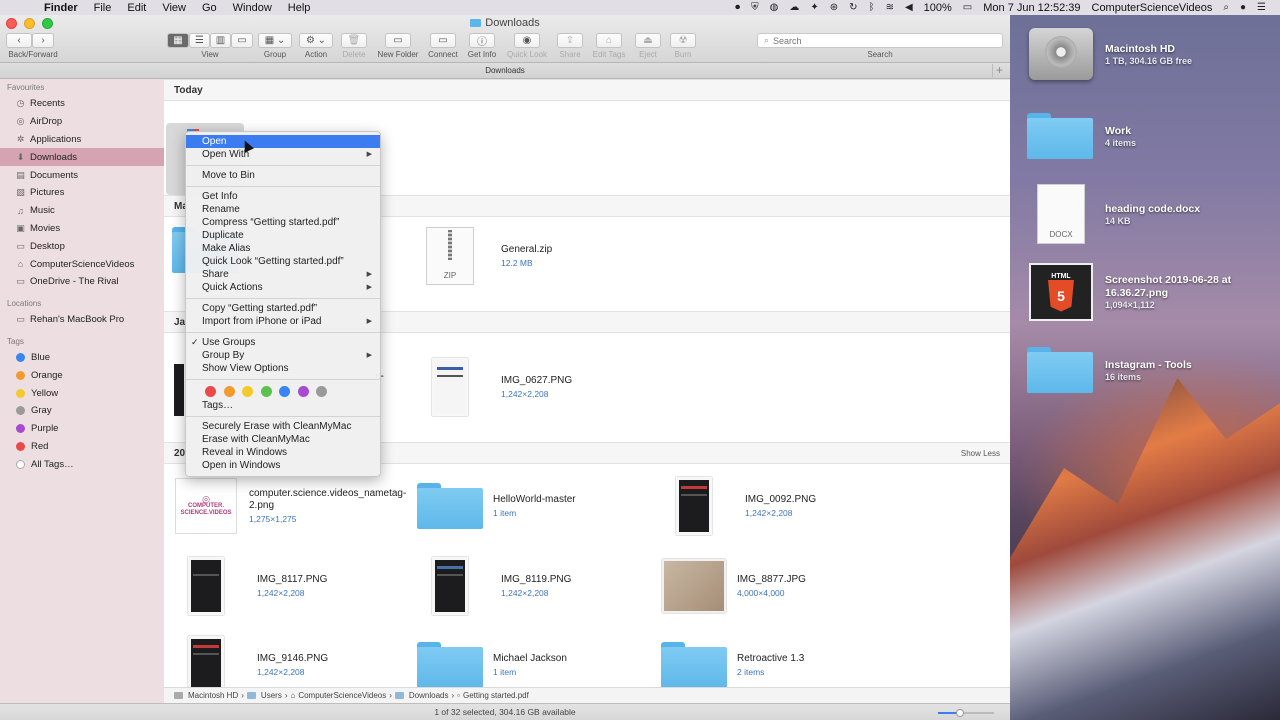 This screenshot has height=720, width=1280. I want to click on menu-item-open: Open, so click(283, 141).